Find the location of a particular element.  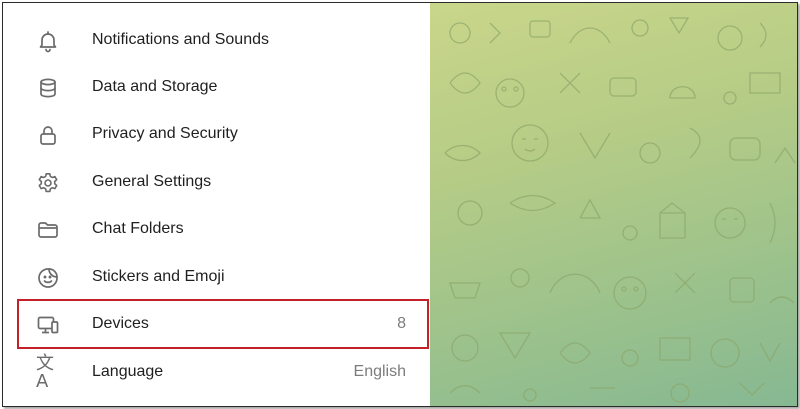

menu-item-label: Notifications and Sounds is located at coordinates (180, 39).